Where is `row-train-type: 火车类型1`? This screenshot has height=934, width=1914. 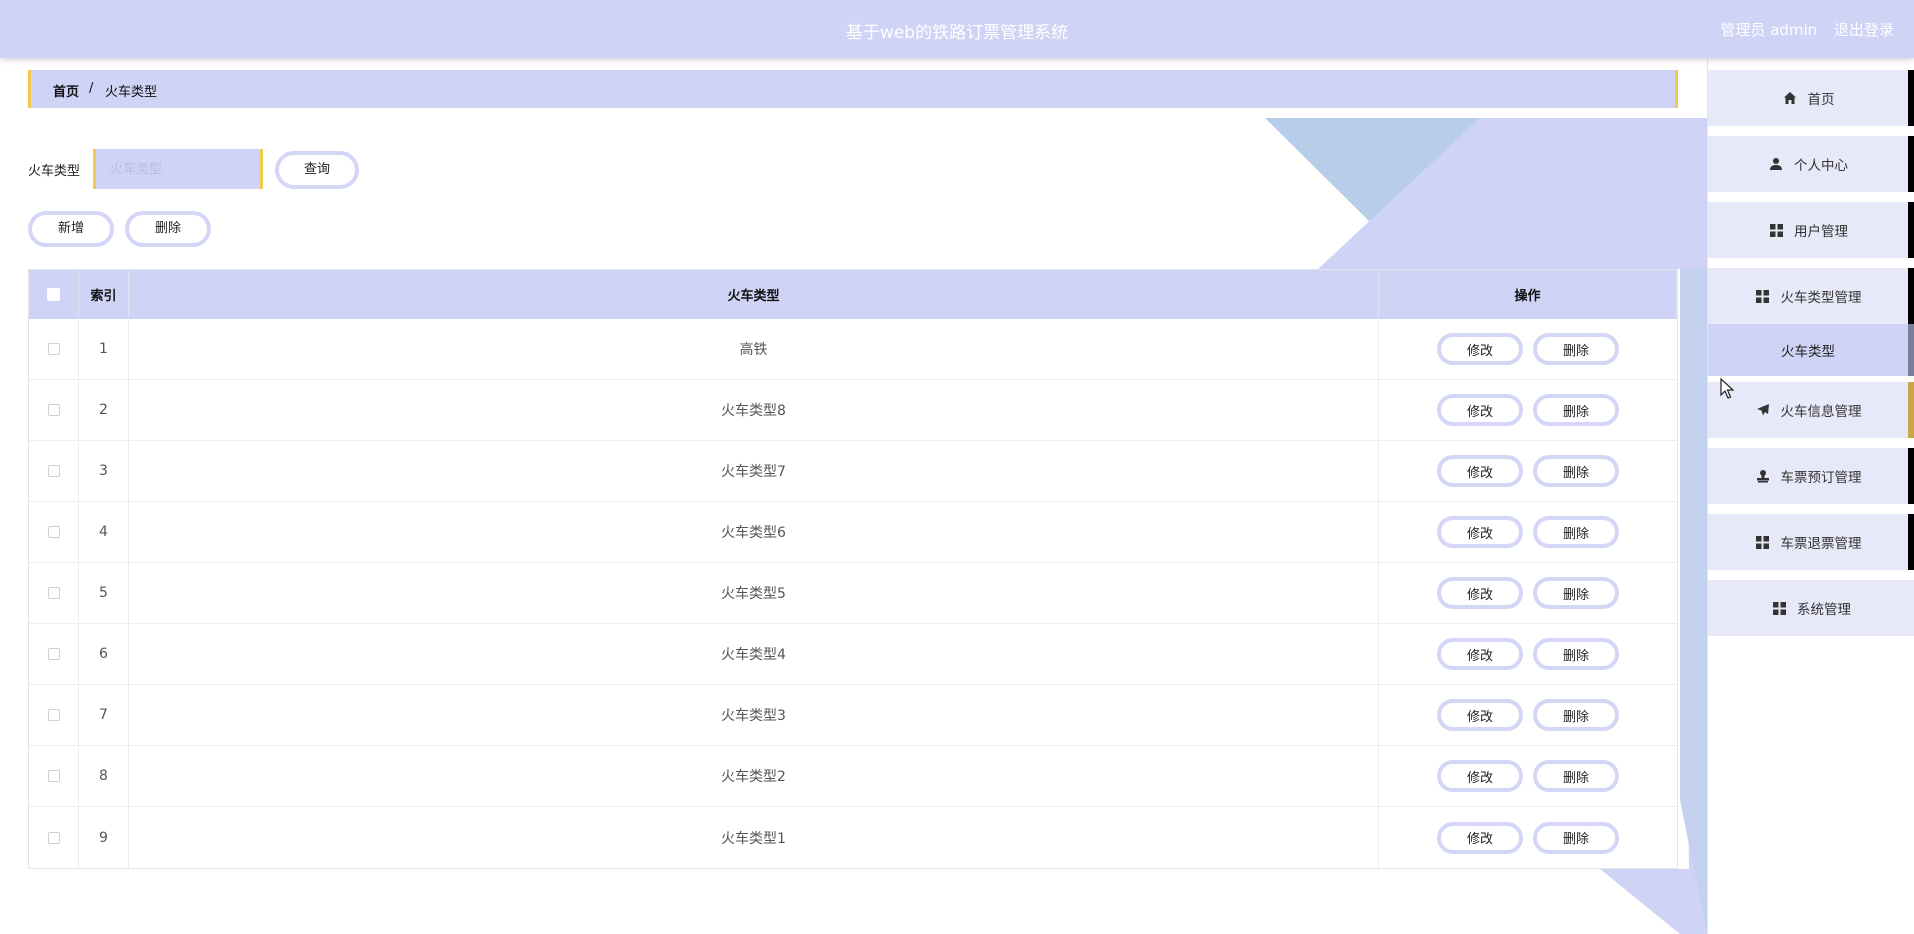
row-train-type: 火车类型1 is located at coordinates (754, 837).